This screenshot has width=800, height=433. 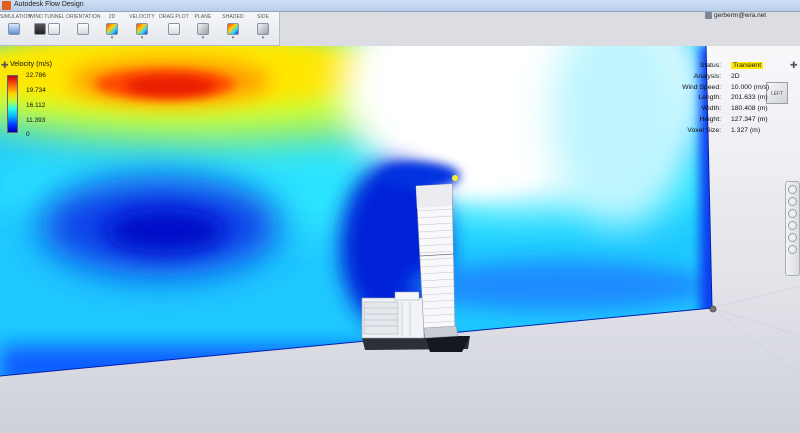 I want to click on user-icon, so click(x=708, y=15).